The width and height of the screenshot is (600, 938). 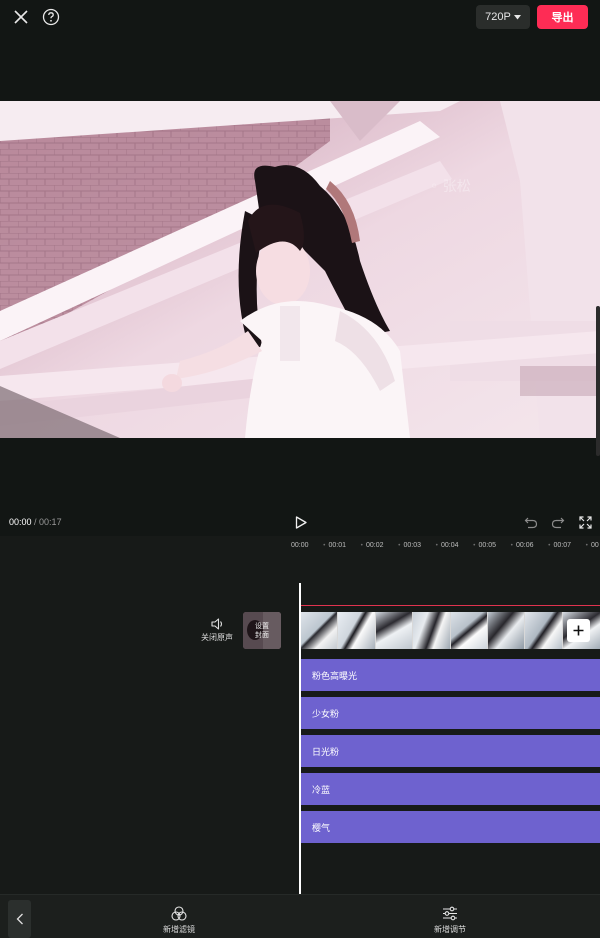 What do you see at coordinates (262, 635) in the screenshot?
I see `cover-label-line2: 封面` at bounding box center [262, 635].